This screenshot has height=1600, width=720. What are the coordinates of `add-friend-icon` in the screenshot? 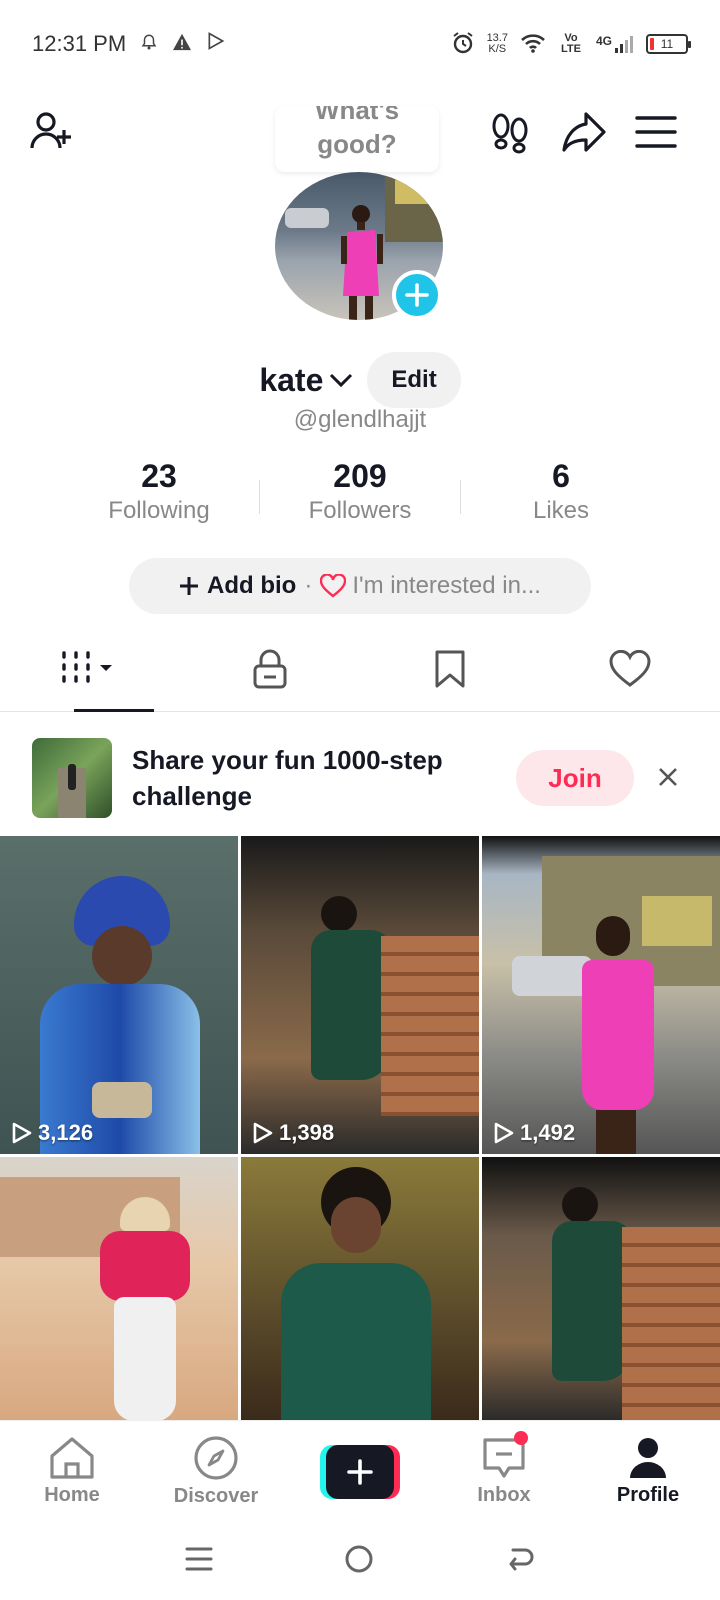 It's located at (50, 130).